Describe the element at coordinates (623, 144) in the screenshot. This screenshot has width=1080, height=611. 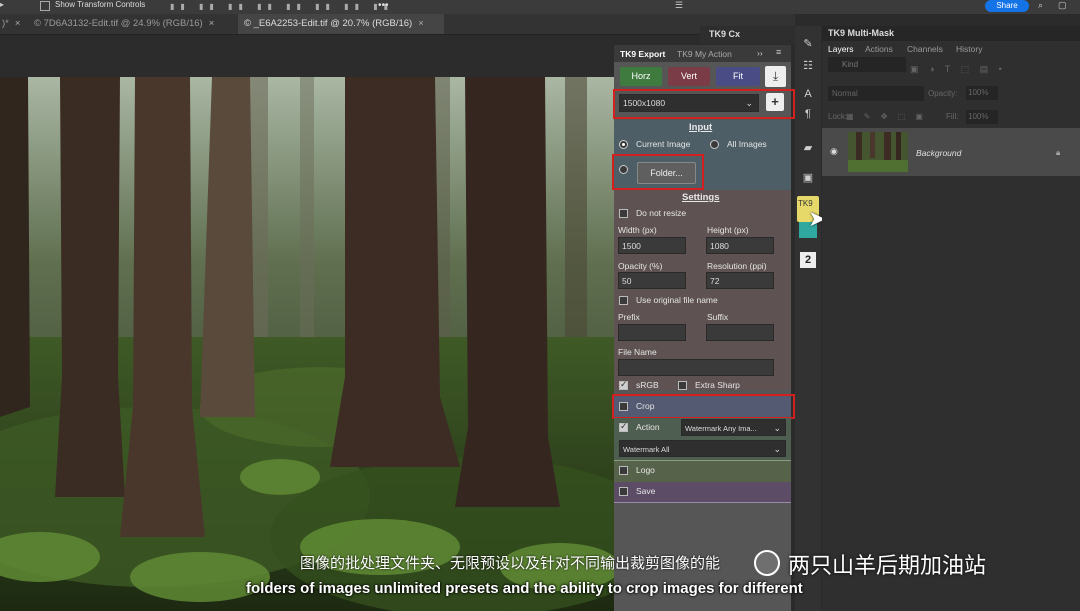
I see `radio-current-image` at that location.